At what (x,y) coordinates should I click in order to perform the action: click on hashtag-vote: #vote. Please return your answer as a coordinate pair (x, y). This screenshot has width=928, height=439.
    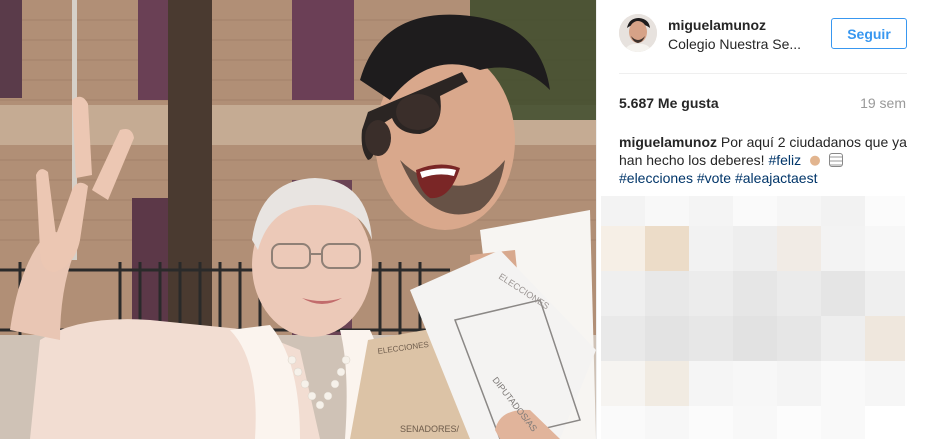
    Looking at the image, I should click on (714, 178).